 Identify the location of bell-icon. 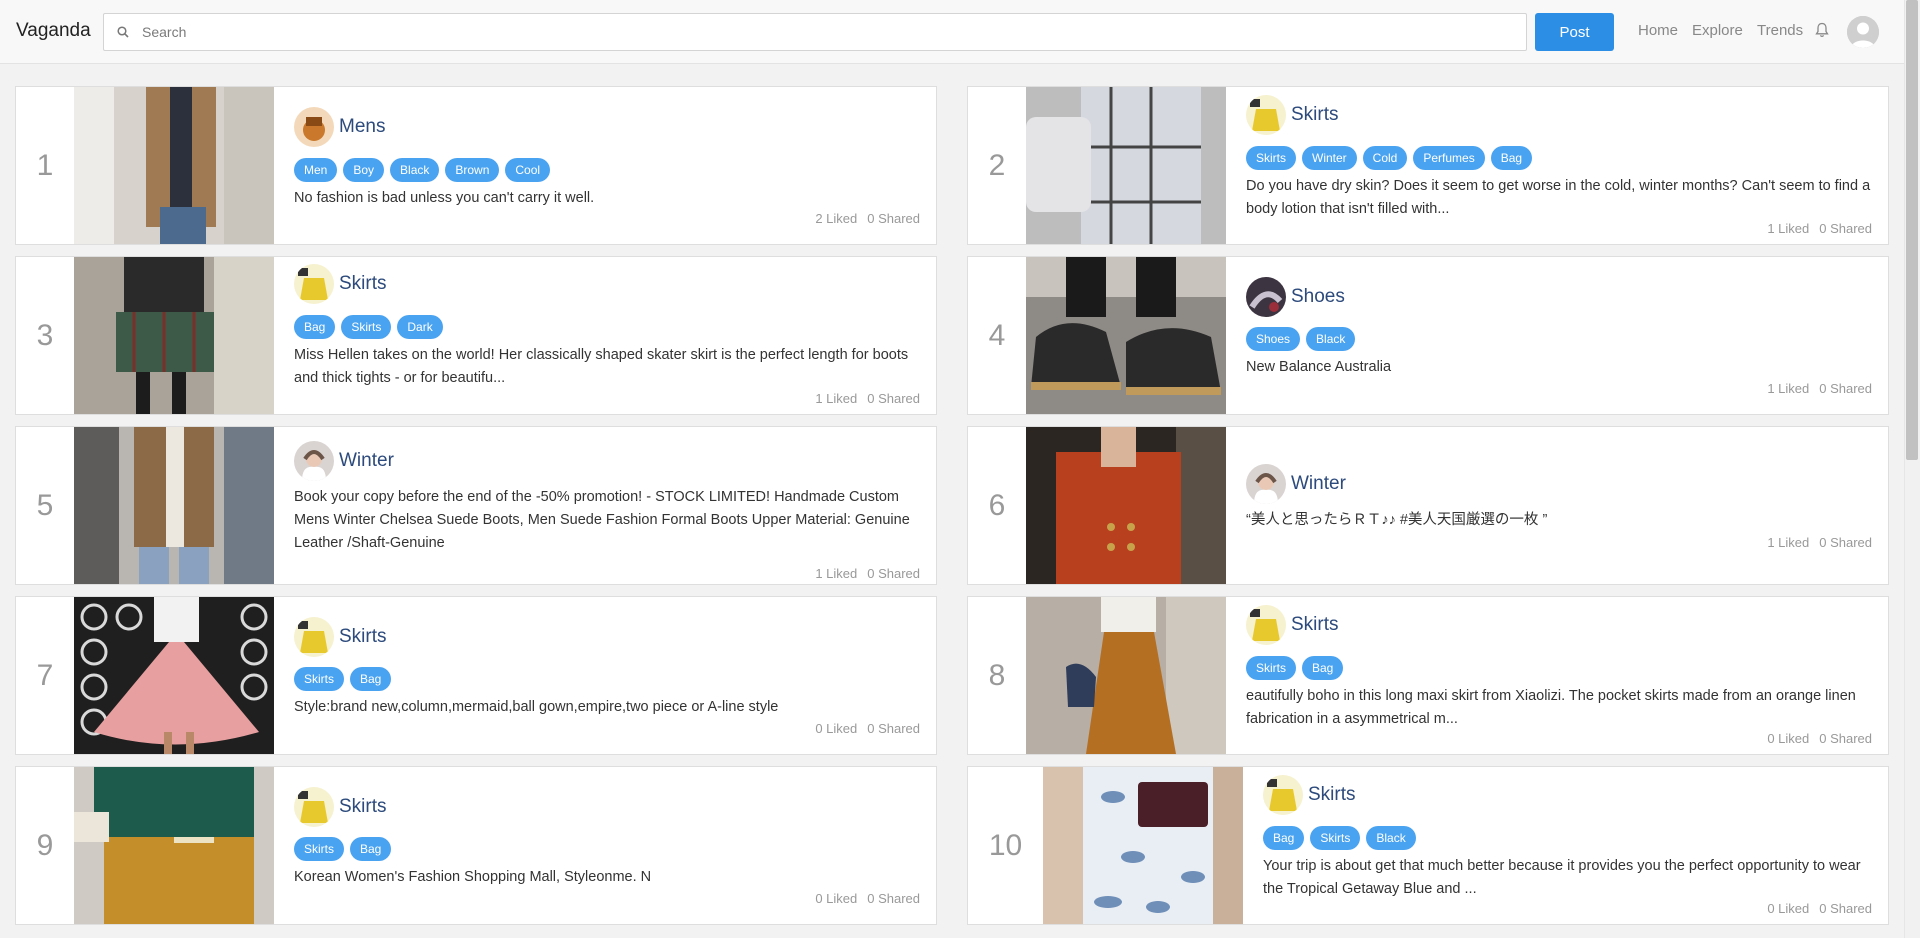
(1822, 30).